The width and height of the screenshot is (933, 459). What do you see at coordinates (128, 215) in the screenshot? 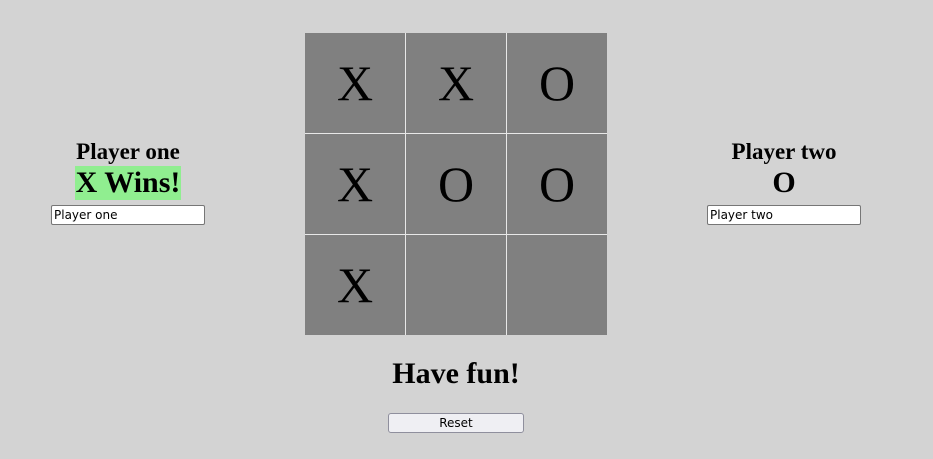
I see `player-one-name-input` at bounding box center [128, 215].